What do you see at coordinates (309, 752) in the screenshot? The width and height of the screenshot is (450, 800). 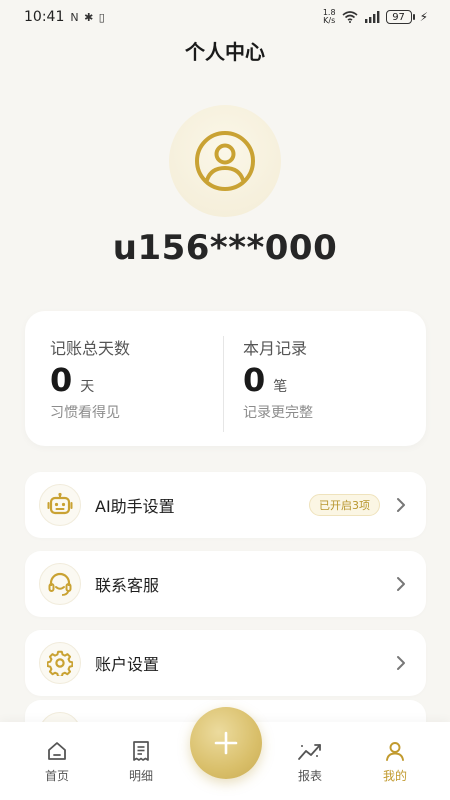 I see `trend-chart-icon` at bounding box center [309, 752].